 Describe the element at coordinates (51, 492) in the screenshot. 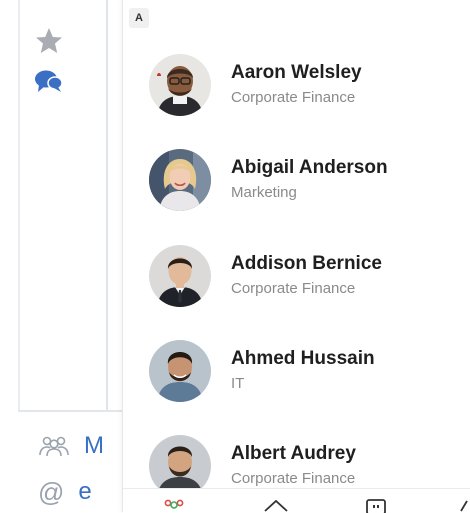

I see `at-icon: @` at that location.